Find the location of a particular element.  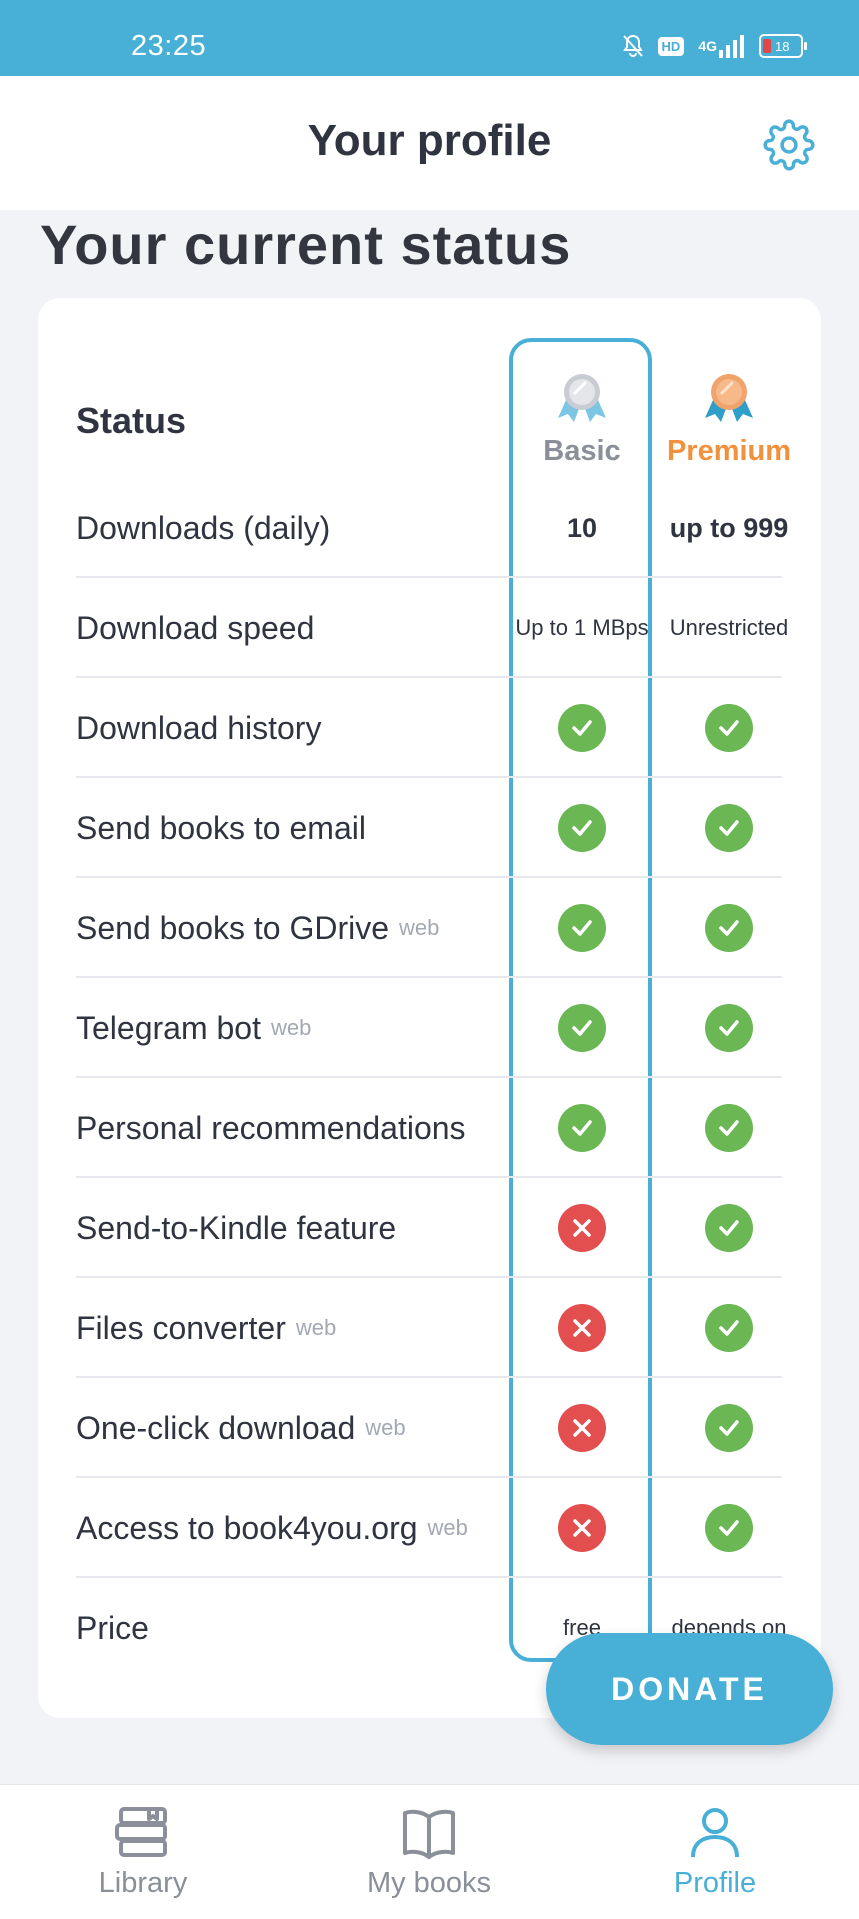

table-row: Send books to email is located at coordinates (429, 828).